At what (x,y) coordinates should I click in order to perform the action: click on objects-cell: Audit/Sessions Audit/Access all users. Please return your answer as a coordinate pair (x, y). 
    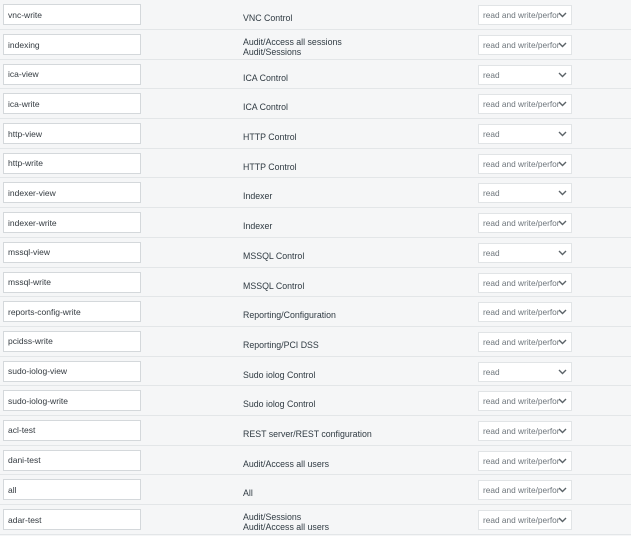
    Looking at the image, I should click on (286, 522).